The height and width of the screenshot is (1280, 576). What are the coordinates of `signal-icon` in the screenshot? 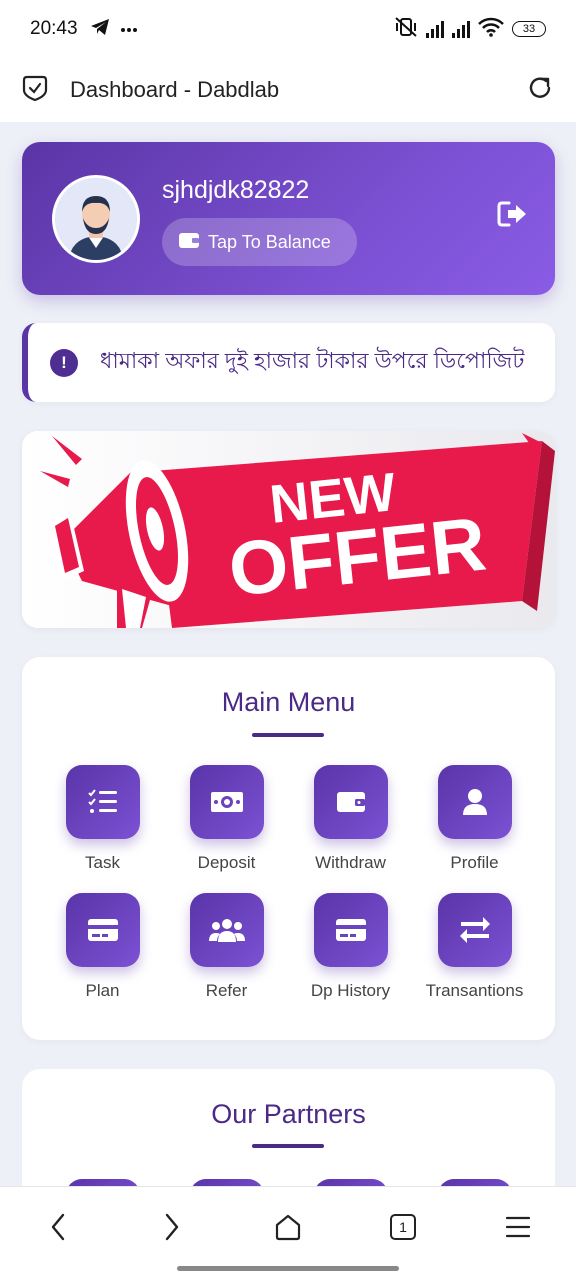 It's located at (435, 29).